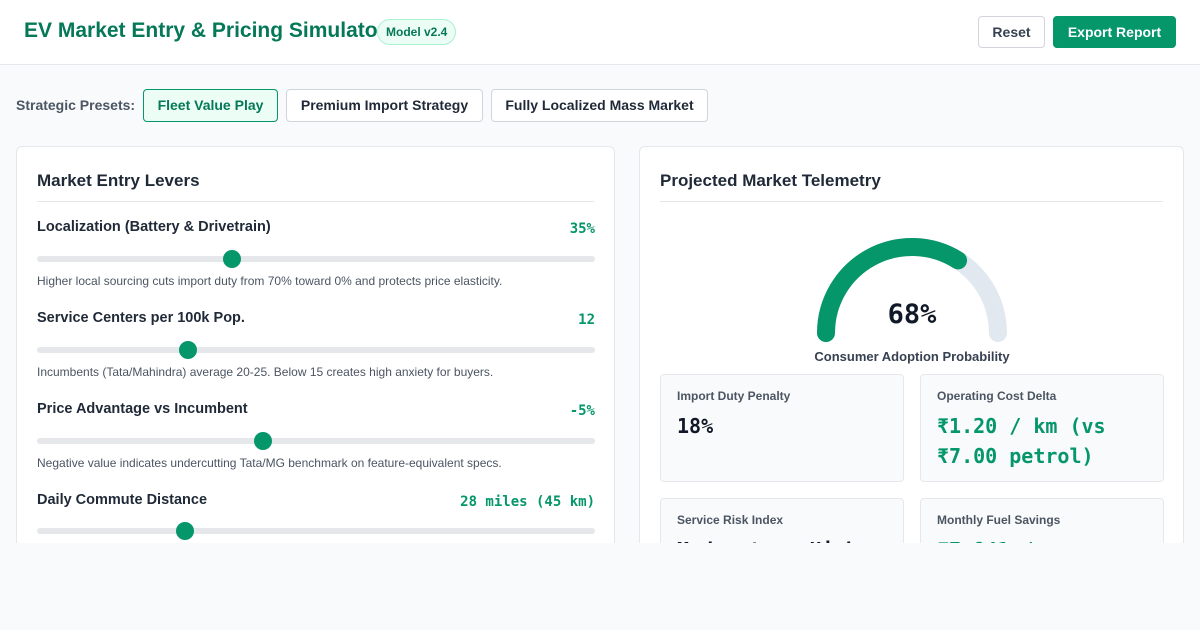  I want to click on lever-value: 35%, so click(582, 229).